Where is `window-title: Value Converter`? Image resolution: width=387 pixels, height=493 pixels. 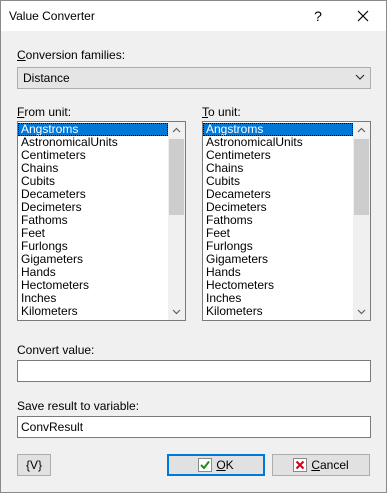
window-title: Value Converter is located at coordinates (52, 16).